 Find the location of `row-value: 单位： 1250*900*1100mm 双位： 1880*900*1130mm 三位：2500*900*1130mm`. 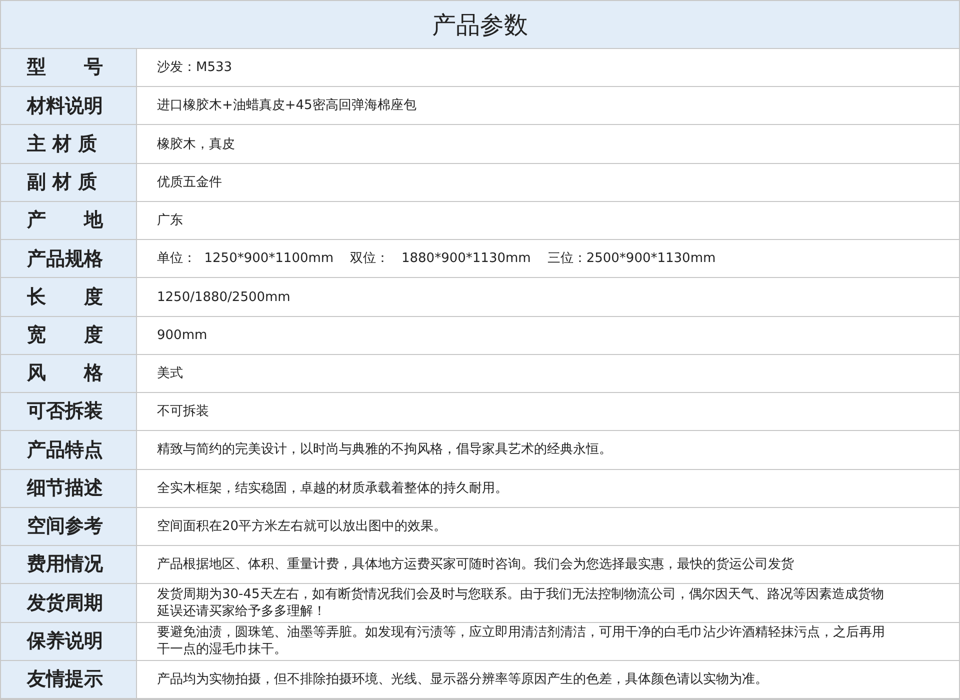

row-value: 单位： 1250*900*1100mm 双位： 1880*900*1130mm 三位：2500*900*1130mm is located at coordinates (436, 259).